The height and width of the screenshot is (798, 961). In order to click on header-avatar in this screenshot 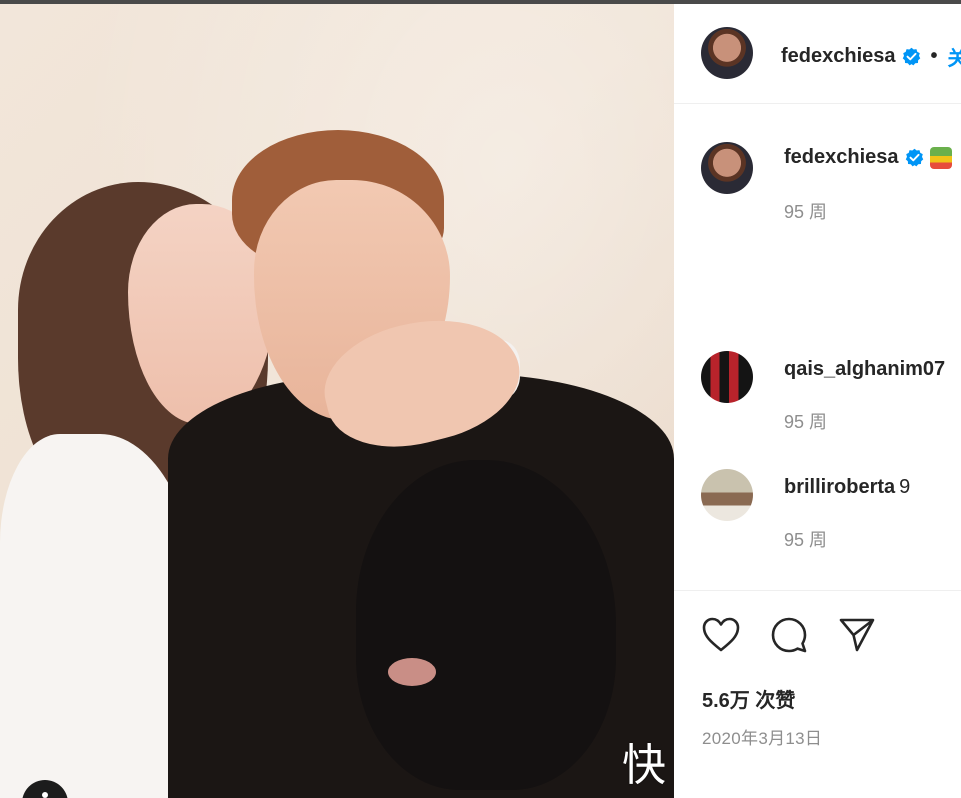, I will do `click(727, 53)`.